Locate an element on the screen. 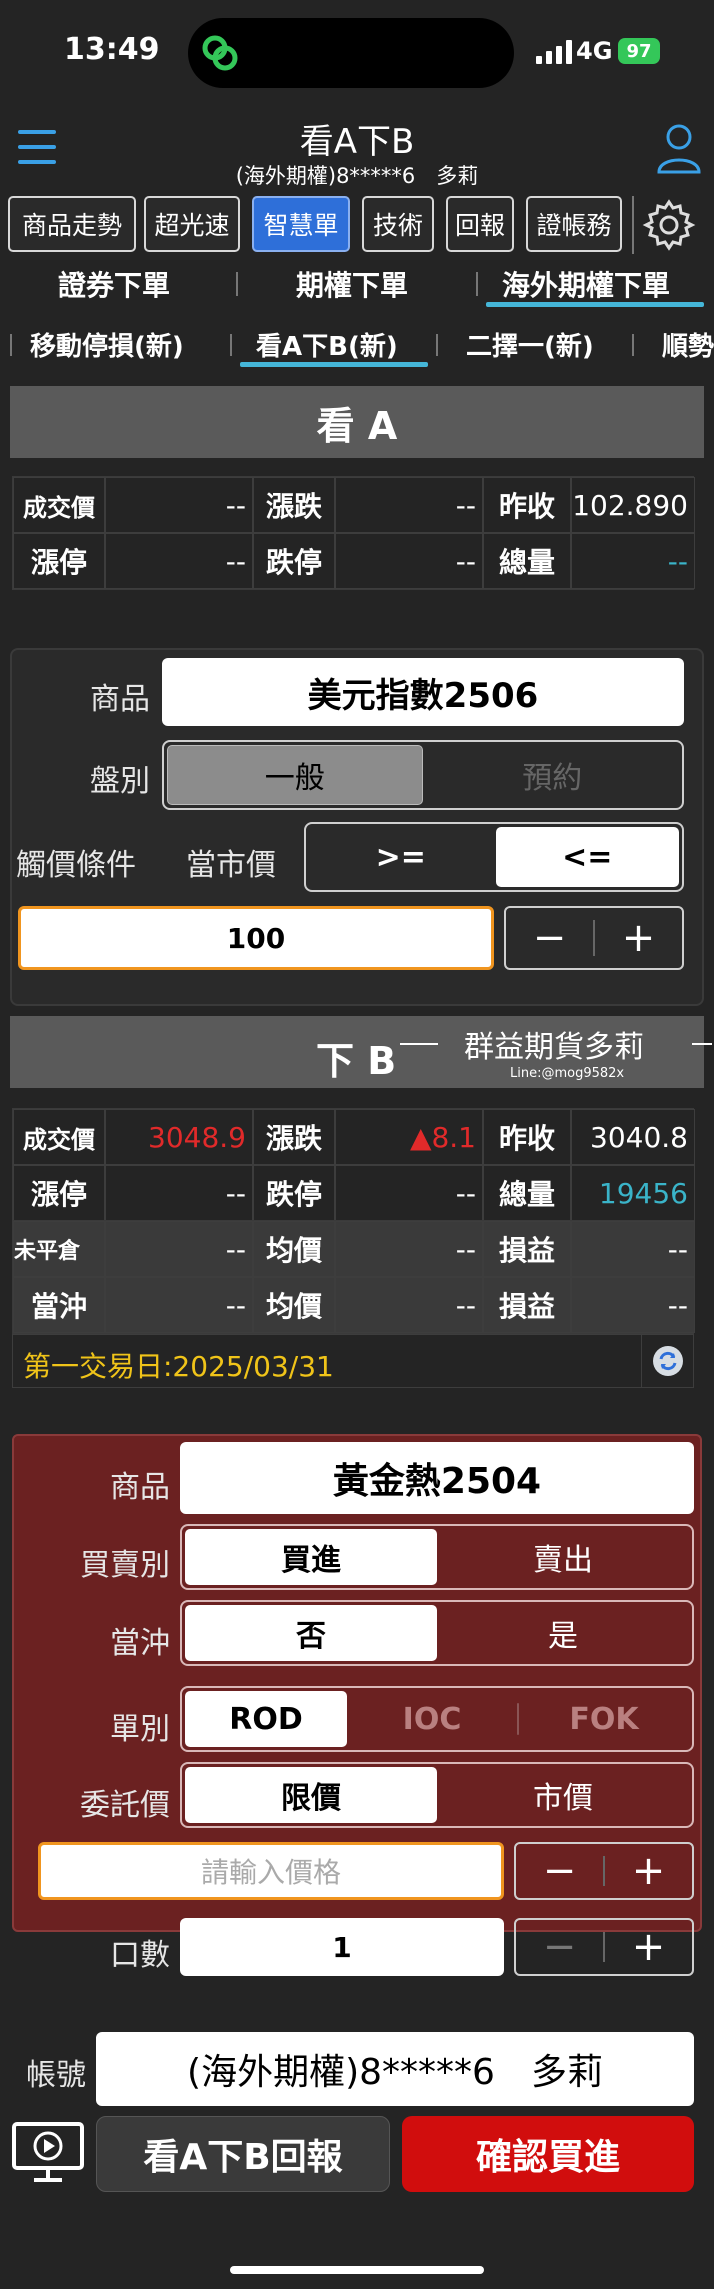 This screenshot has height=2289, width=714. position-label: 當沖 is located at coordinates (59, 1305).